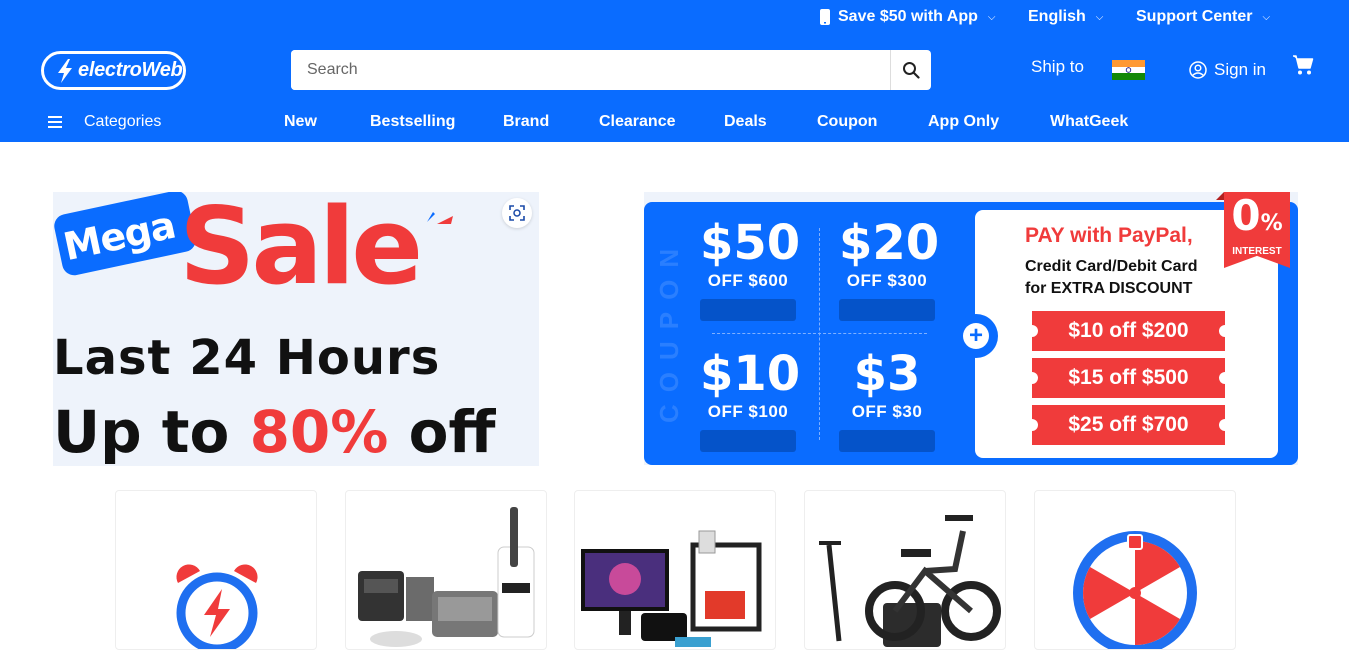 The width and height of the screenshot is (1349, 650). What do you see at coordinates (750, 374) in the screenshot?
I see `coupon-amount: $10` at bounding box center [750, 374].